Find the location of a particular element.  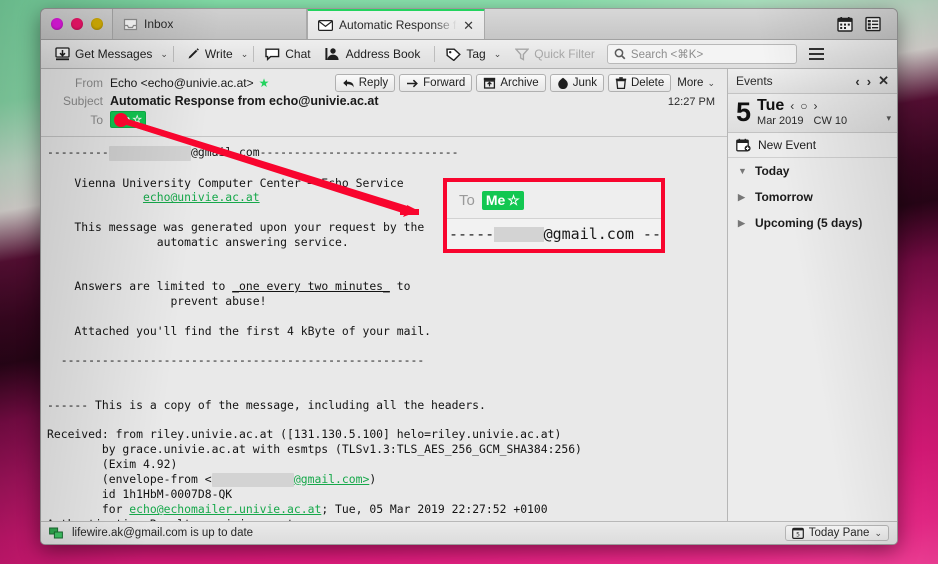

date-prev-button: ‹ is located at coordinates (792, 106).